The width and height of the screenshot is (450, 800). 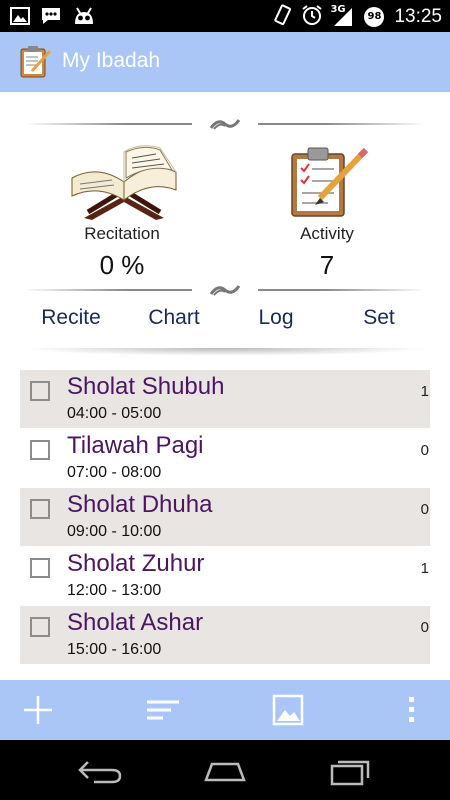 I want to click on app-title: My Ibadah, so click(x=111, y=60).